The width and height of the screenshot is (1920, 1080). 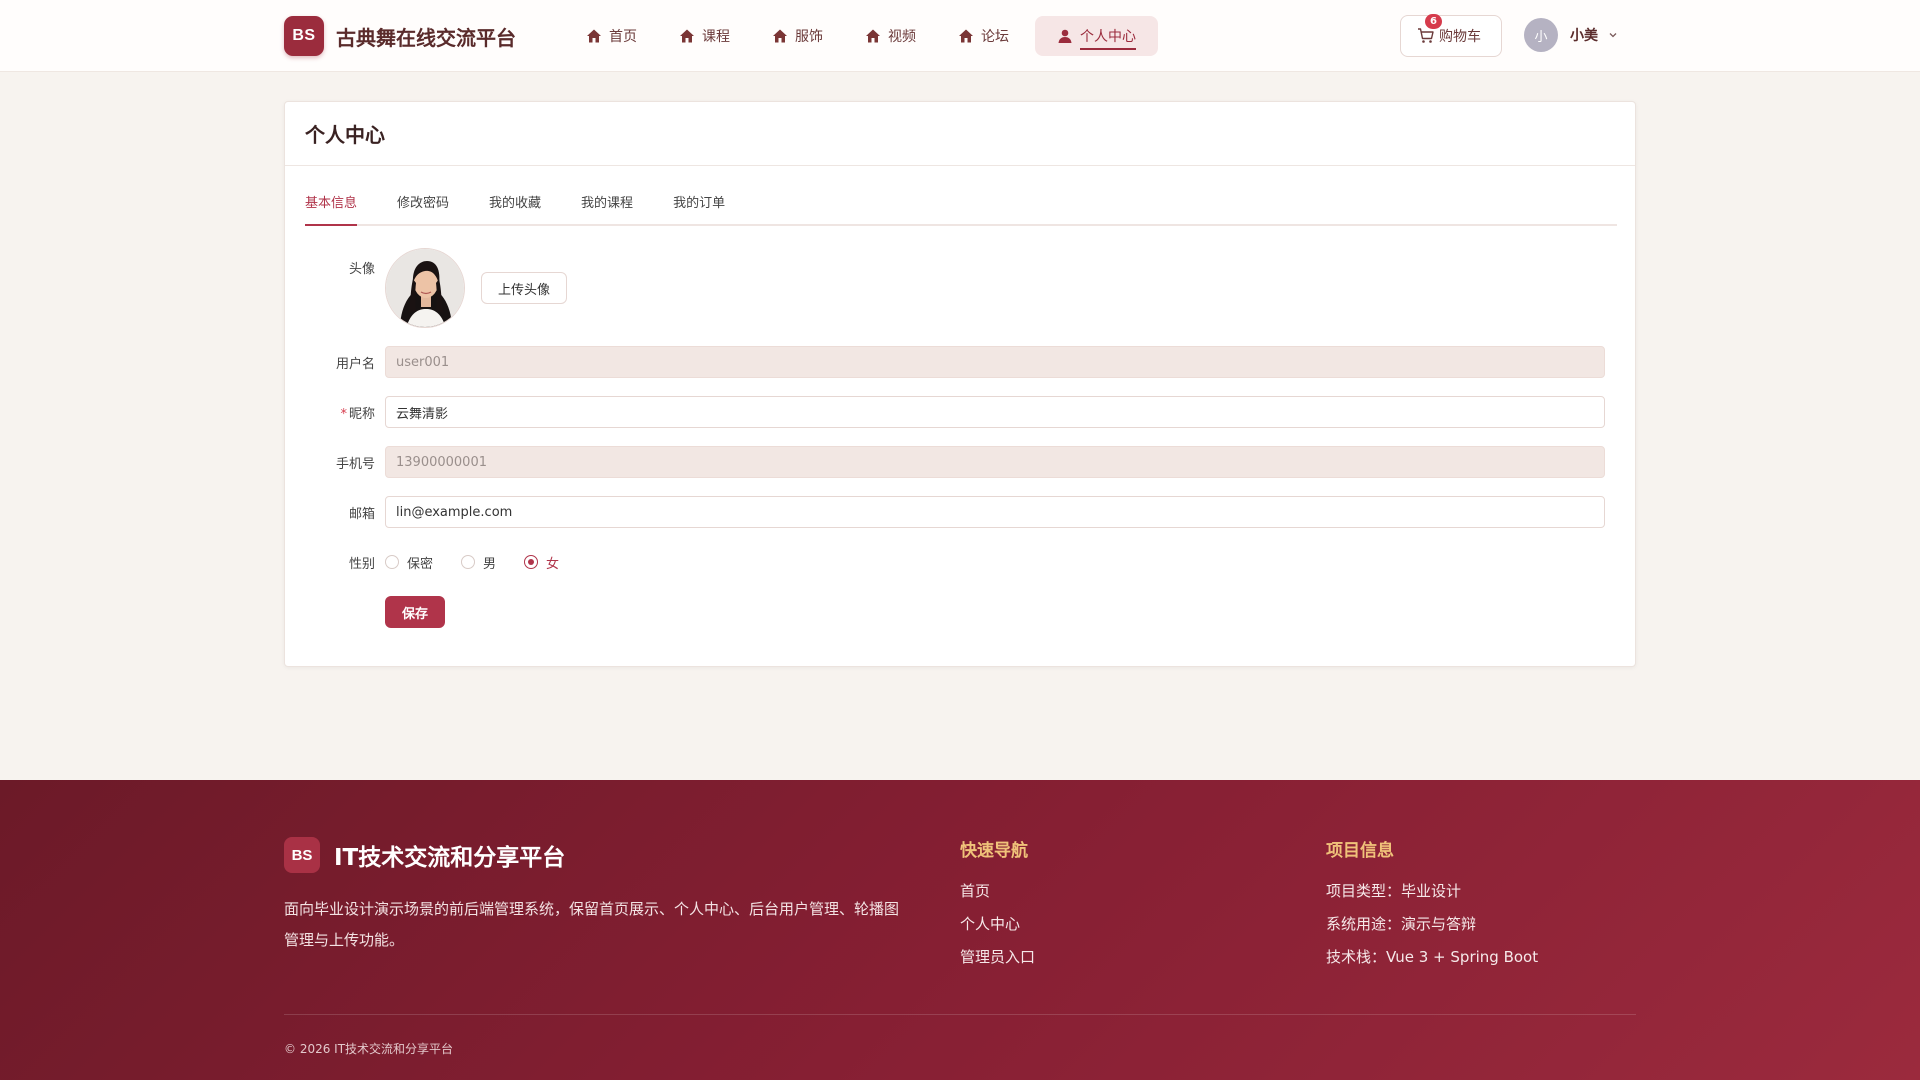 I want to click on avatar: 小, so click(x=1541, y=35).